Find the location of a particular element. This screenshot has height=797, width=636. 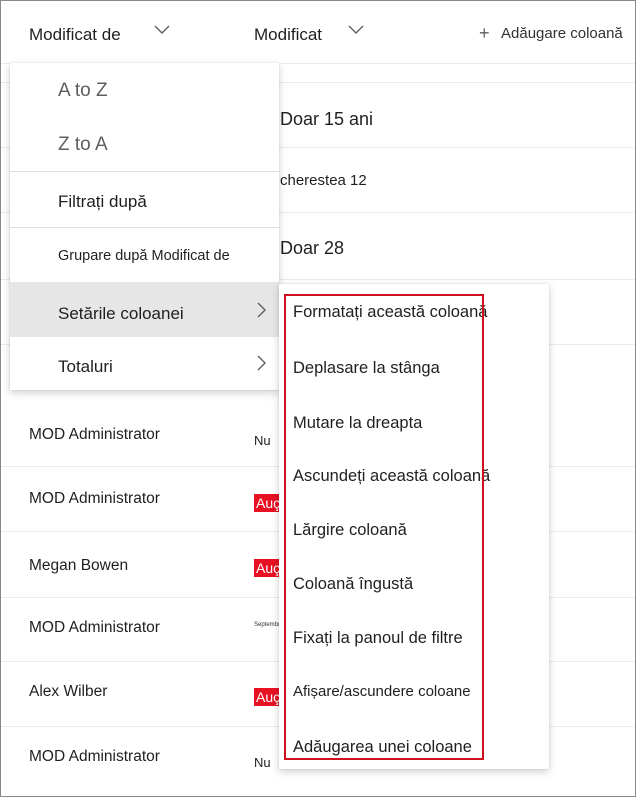

submenu-item-pin-to-filters: Fixați la panoul de filtre is located at coordinates (378, 638).